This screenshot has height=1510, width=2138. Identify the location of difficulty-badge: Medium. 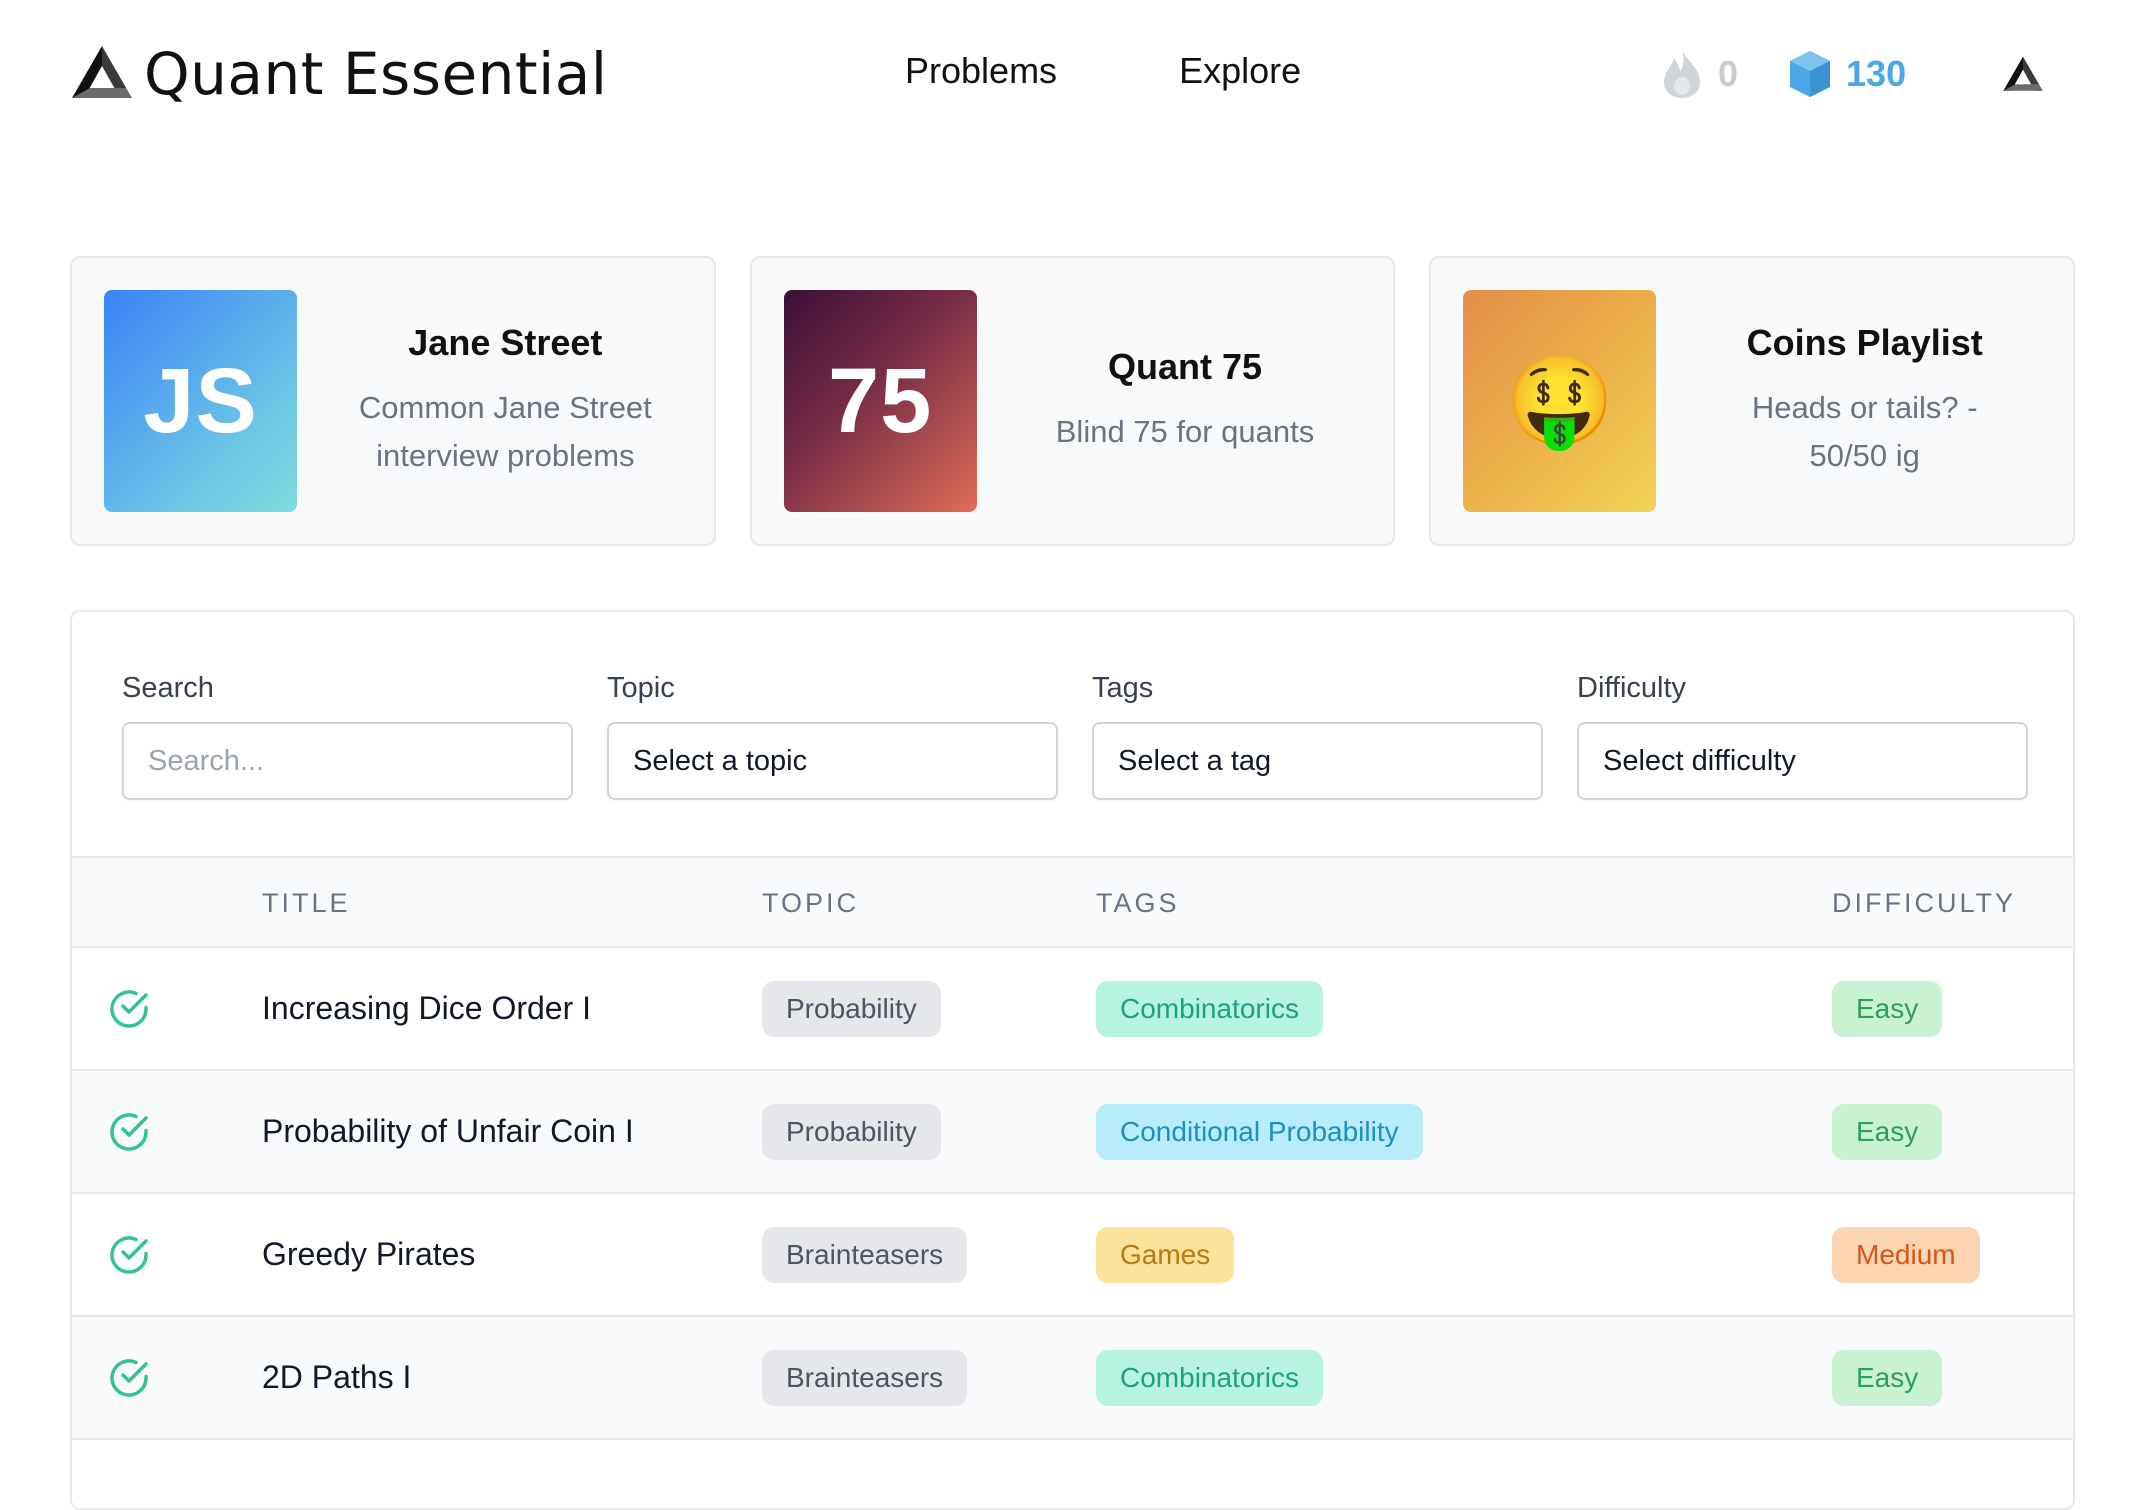
(1906, 1255).